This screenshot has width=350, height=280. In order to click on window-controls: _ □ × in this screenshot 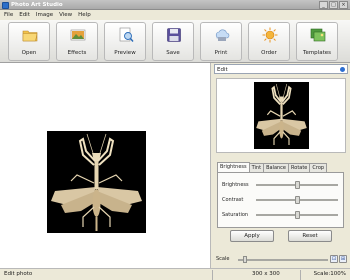, I will do `click(333, 5)`.